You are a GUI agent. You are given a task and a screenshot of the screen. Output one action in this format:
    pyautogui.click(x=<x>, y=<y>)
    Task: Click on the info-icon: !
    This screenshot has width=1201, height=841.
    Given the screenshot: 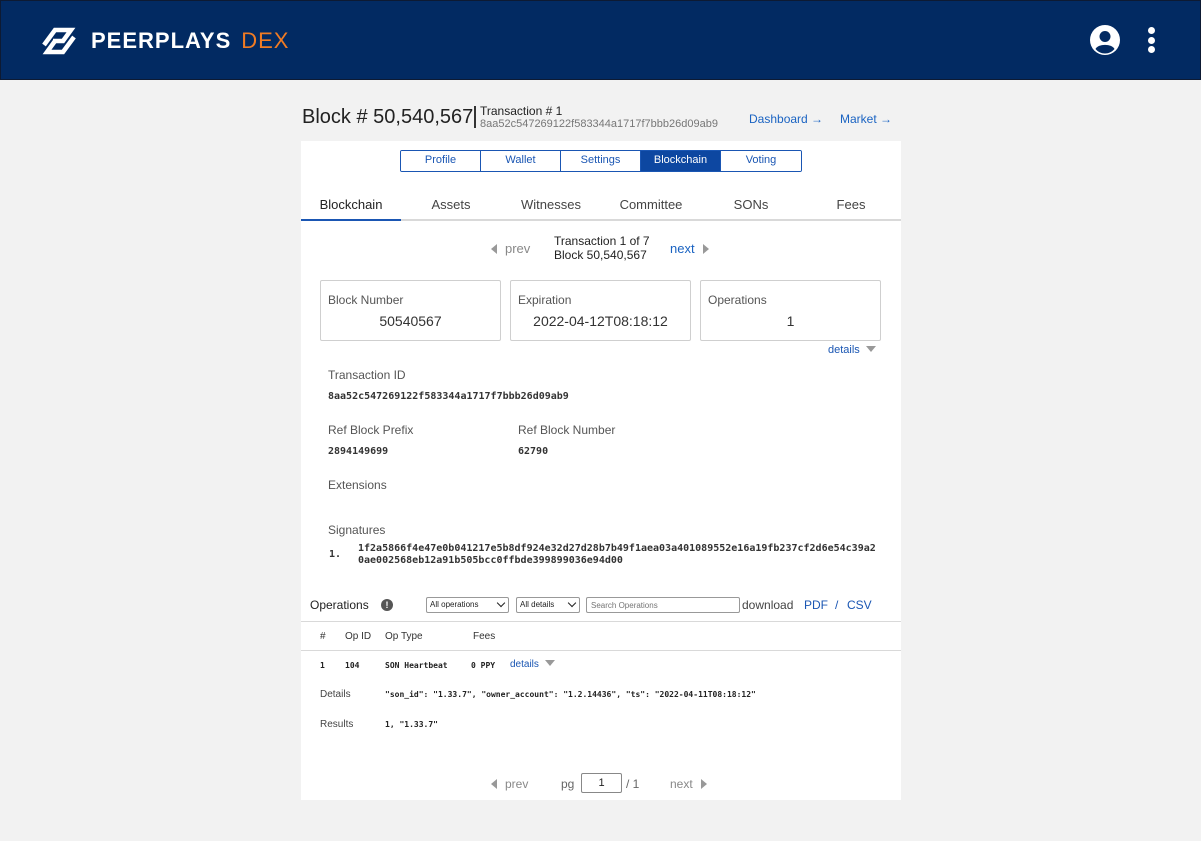 What is the action you would take?
    pyautogui.click(x=387, y=605)
    